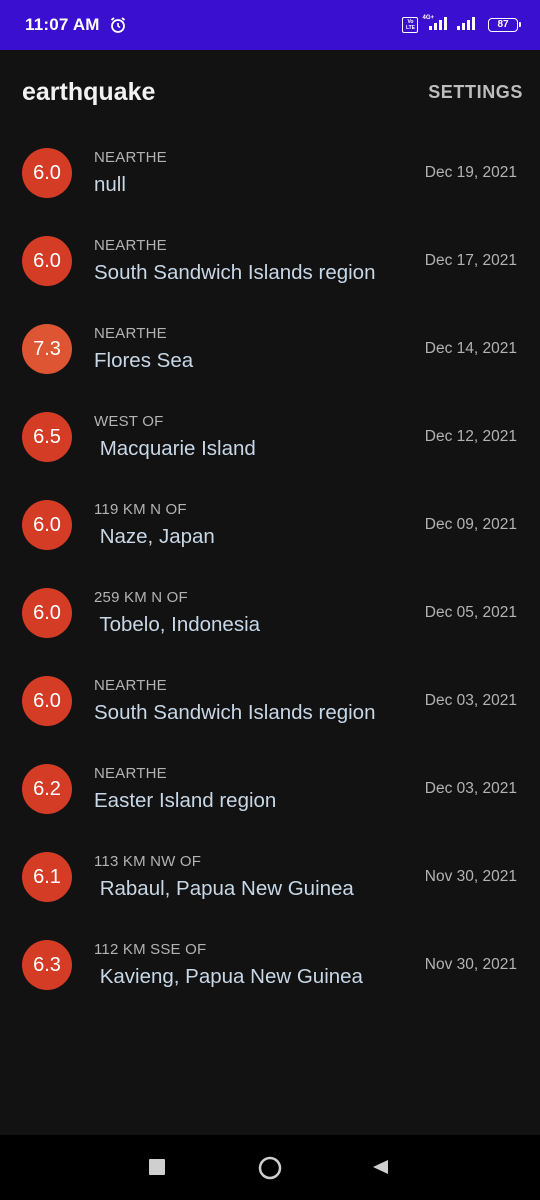 The height and width of the screenshot is (1200, 540). I want to click on network-type: 4G+, so click(428, 18).